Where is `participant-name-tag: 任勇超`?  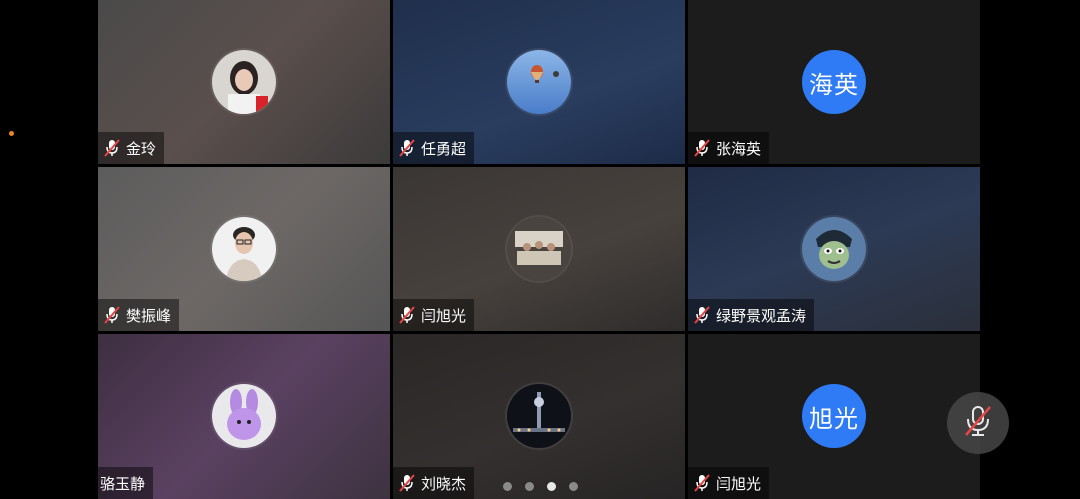
participant-name-tag: 任勇超 is located at coordinates (434, 148).